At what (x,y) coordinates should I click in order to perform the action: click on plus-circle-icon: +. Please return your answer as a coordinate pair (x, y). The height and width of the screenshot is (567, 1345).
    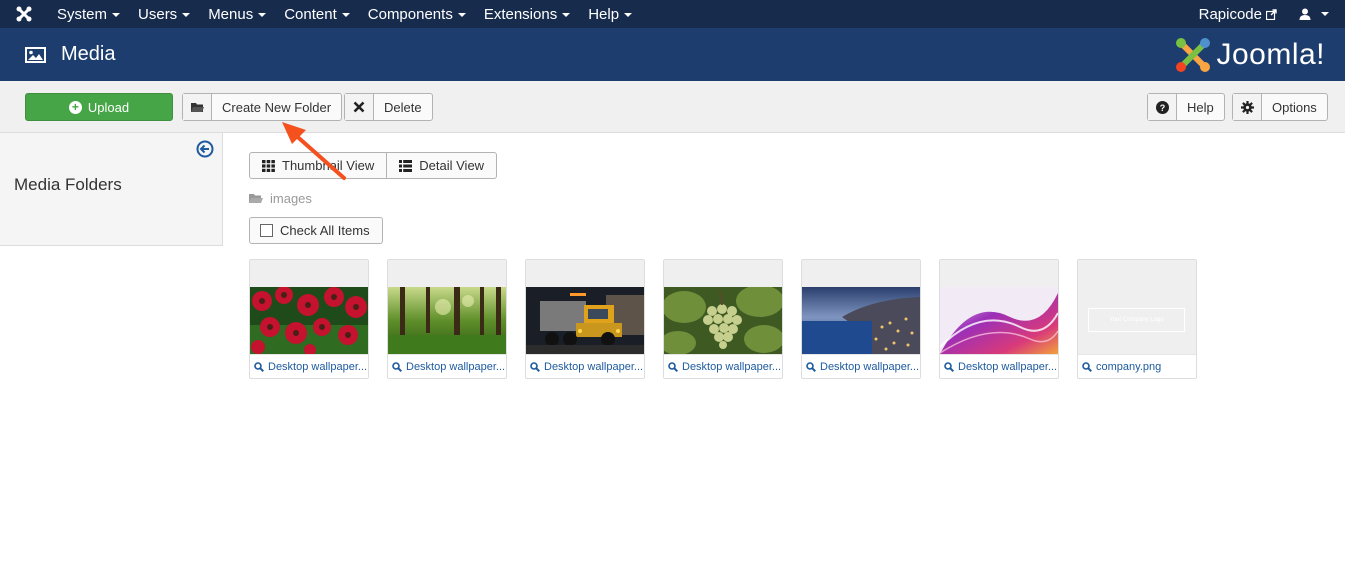
    Looking at the image, I should click on (75, 107).